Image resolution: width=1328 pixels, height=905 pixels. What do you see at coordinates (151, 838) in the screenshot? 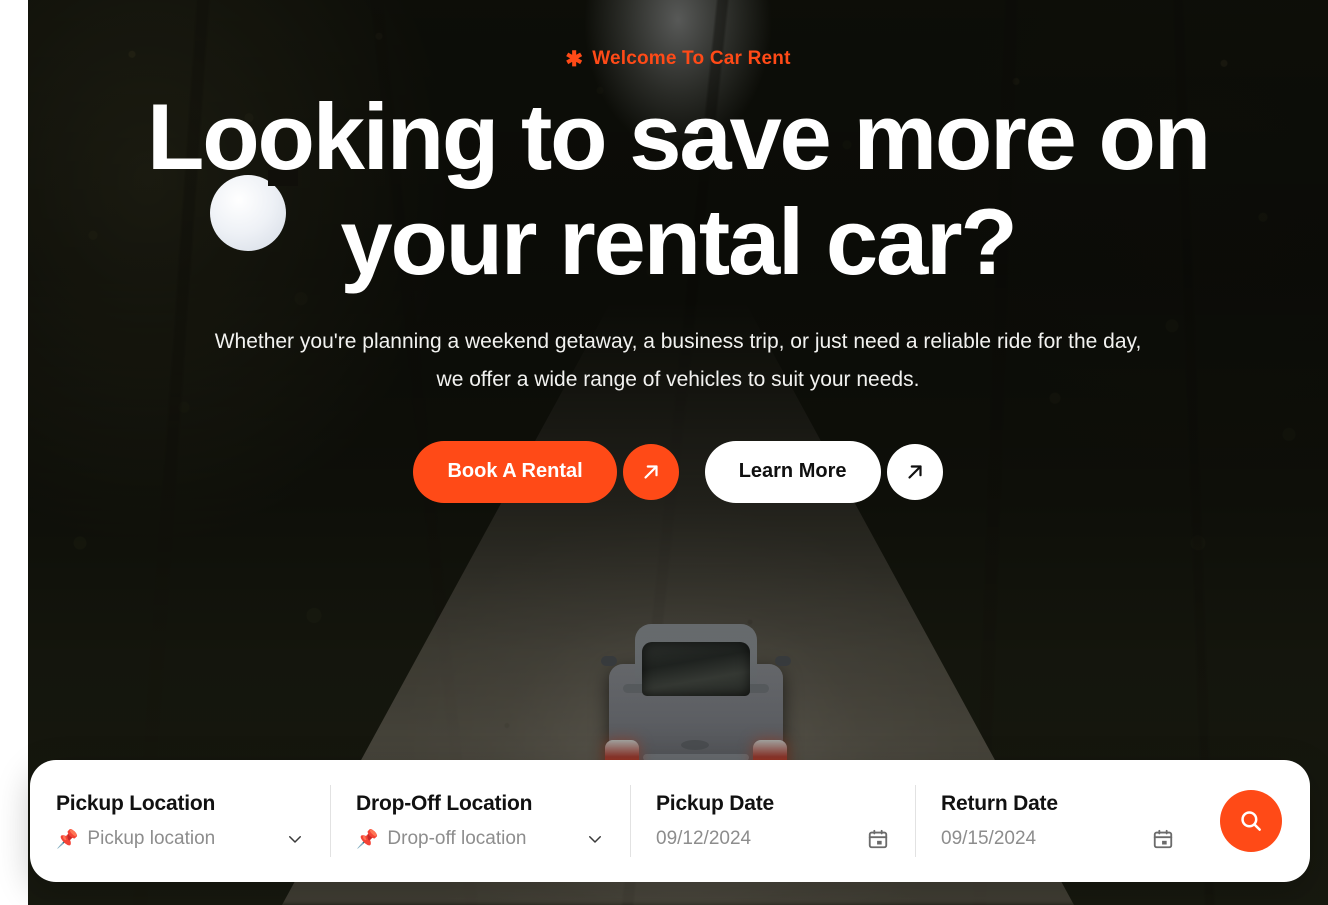
I see `pickup-location-value: Pickup location` at bounding box center [151, 838].